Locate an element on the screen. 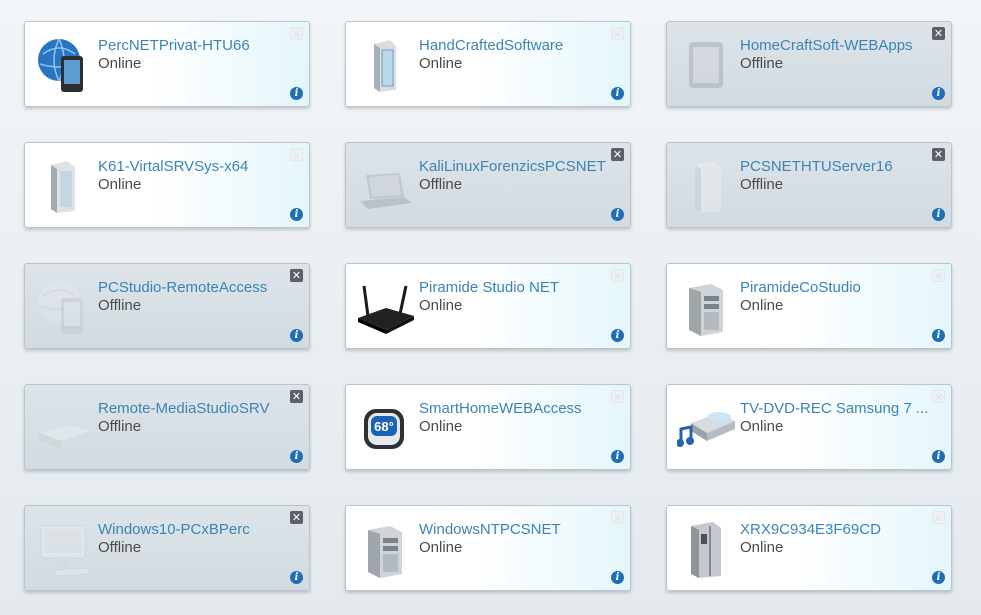 Image resolution: width=981 pixels, height=615 pixels. device-name: PercNETPrivat-HTU66 is located at coordinates (200, 45).